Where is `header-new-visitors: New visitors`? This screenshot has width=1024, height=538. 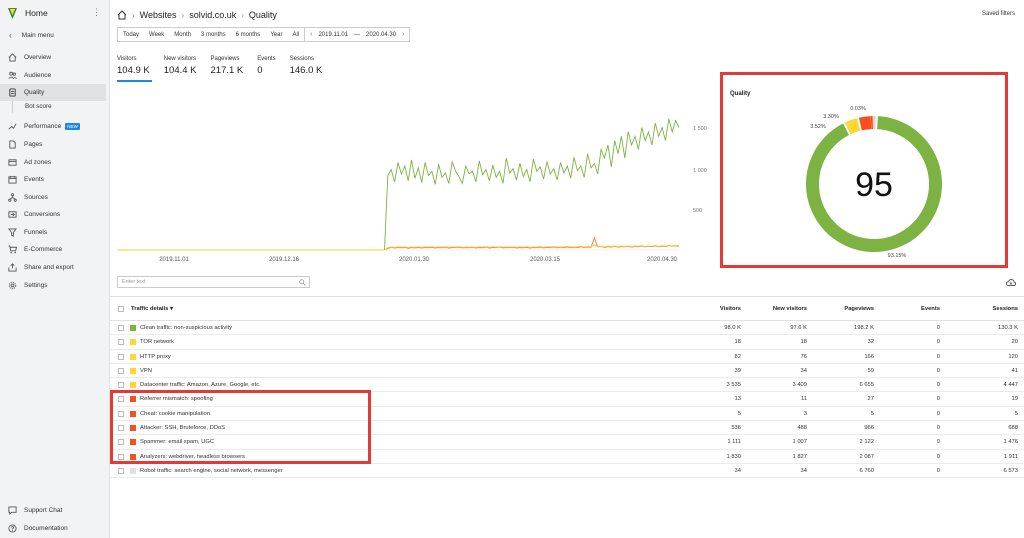 header-new-visitors: New visitors is located at coordinates (790, 309).